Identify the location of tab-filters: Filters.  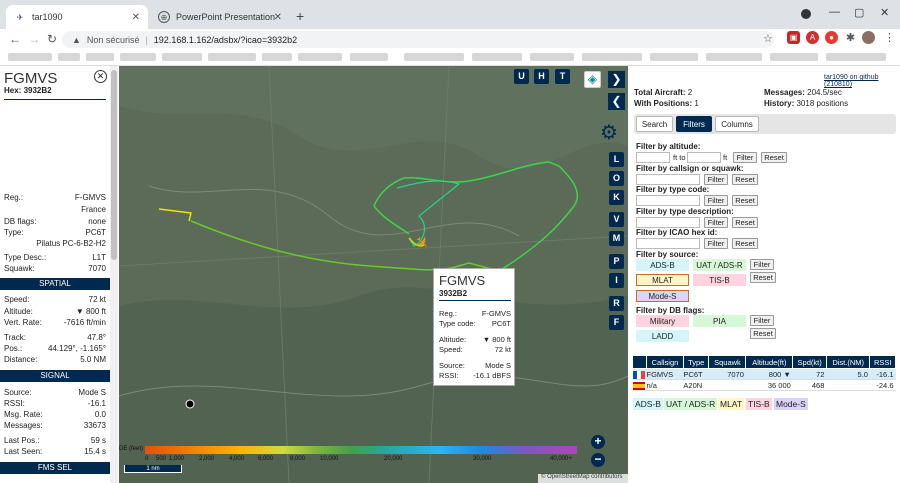
(694, 124).